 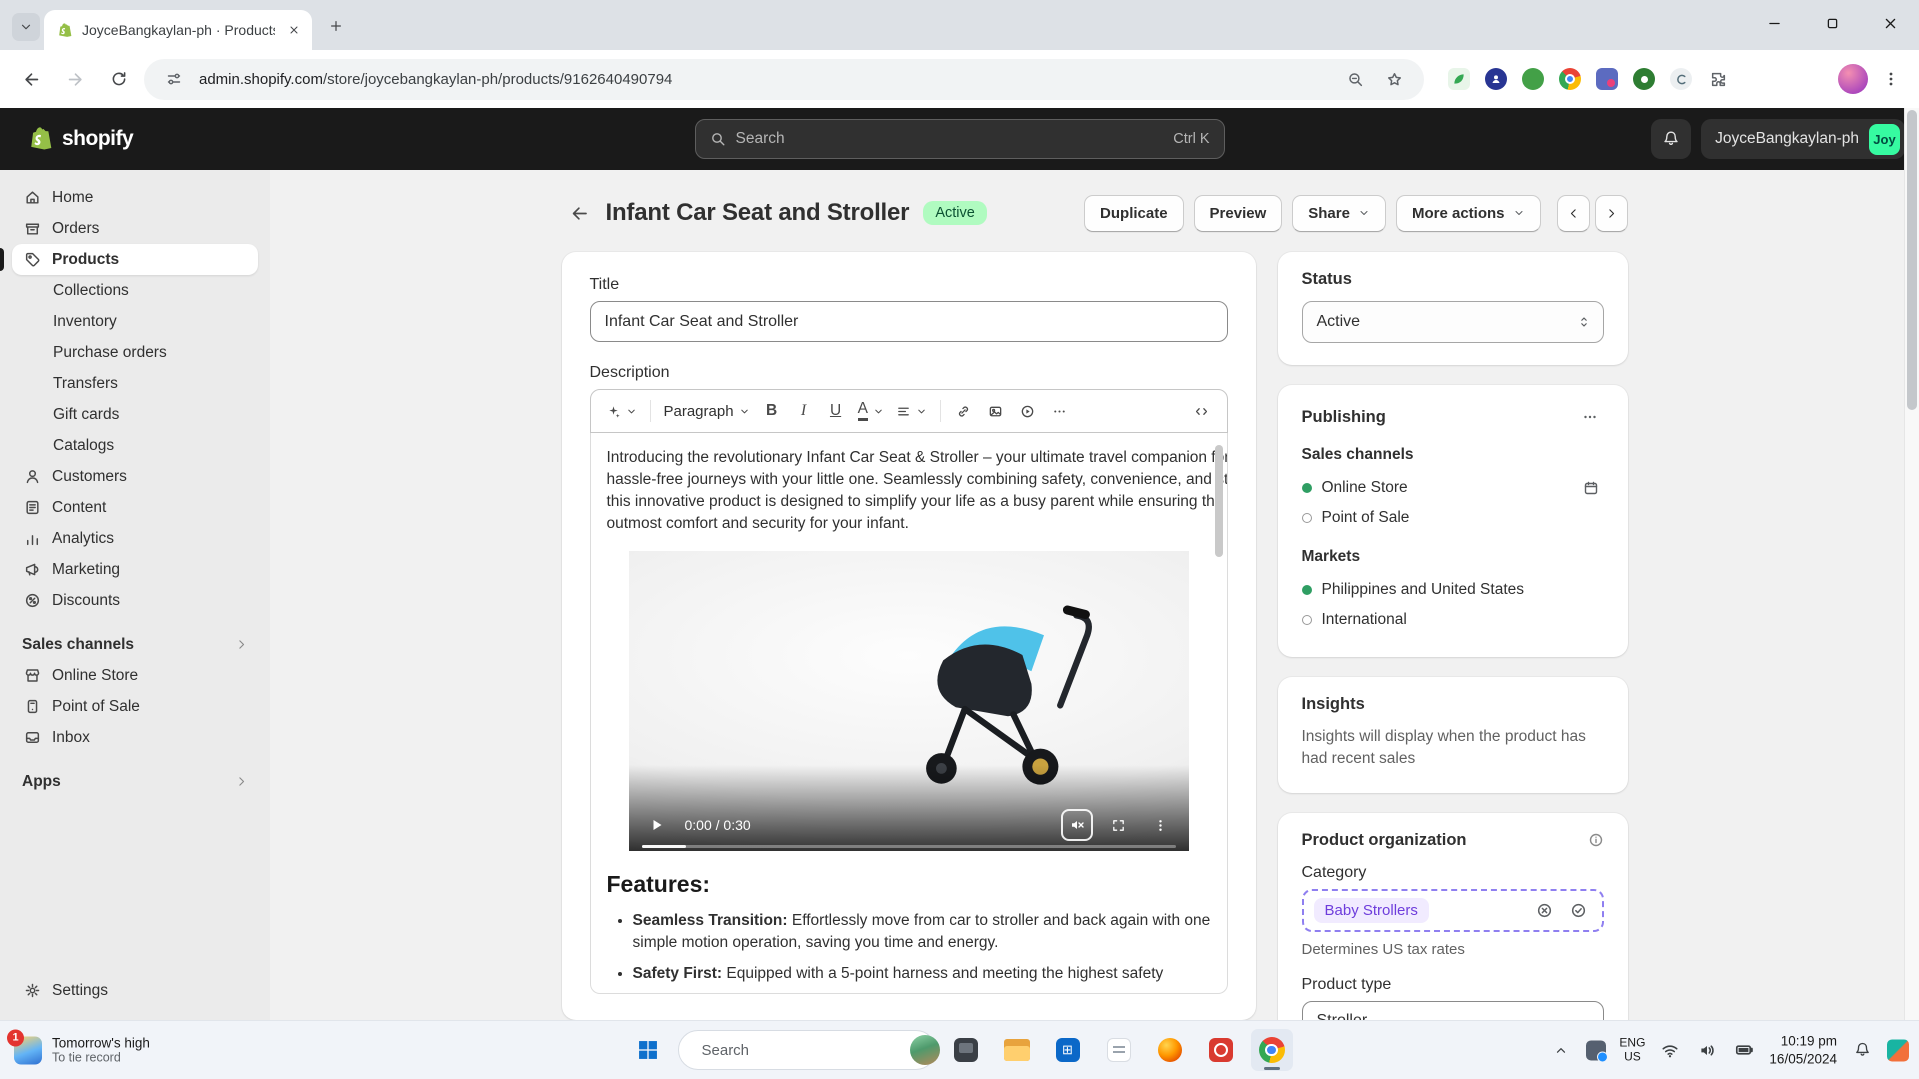 I want to click on sidebar-section-apps: Apps, so click(x=135, y=781).